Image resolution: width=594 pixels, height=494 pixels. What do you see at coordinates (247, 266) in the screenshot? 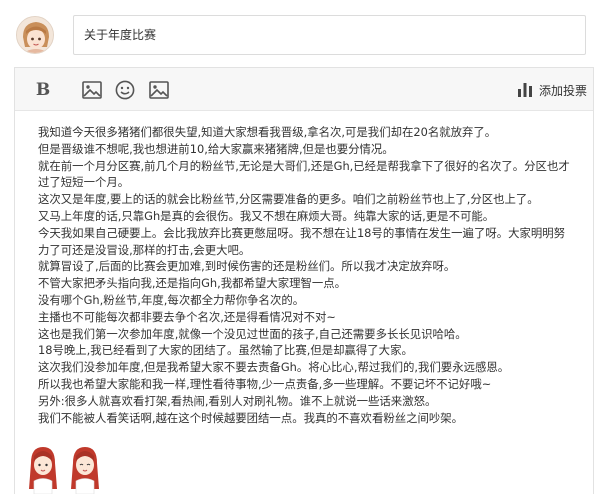
I see `paragraph: 就算冒设了,后面的比赛会更加难,到时候伤害的还是粉丝们。所以我才决定放弃呀。` at bounding box center [247, 266].